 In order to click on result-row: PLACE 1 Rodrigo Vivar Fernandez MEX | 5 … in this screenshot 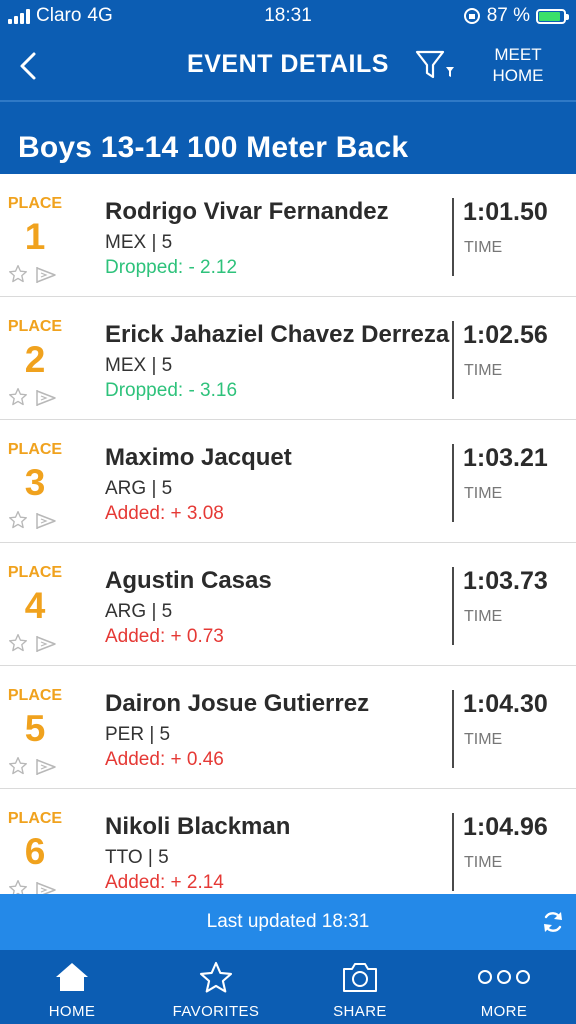, I will do `click(288, 235)`.